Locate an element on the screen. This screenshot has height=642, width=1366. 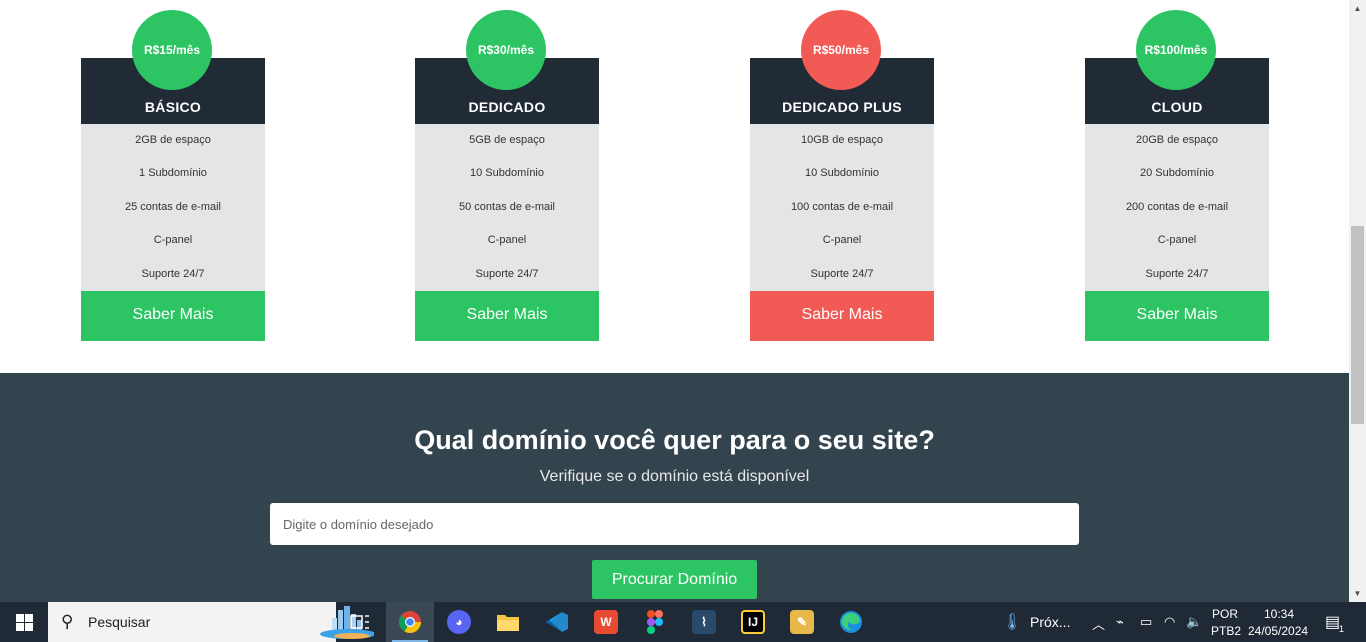
feature-item: 2GB de espaço is located at coordinates (173, 140).